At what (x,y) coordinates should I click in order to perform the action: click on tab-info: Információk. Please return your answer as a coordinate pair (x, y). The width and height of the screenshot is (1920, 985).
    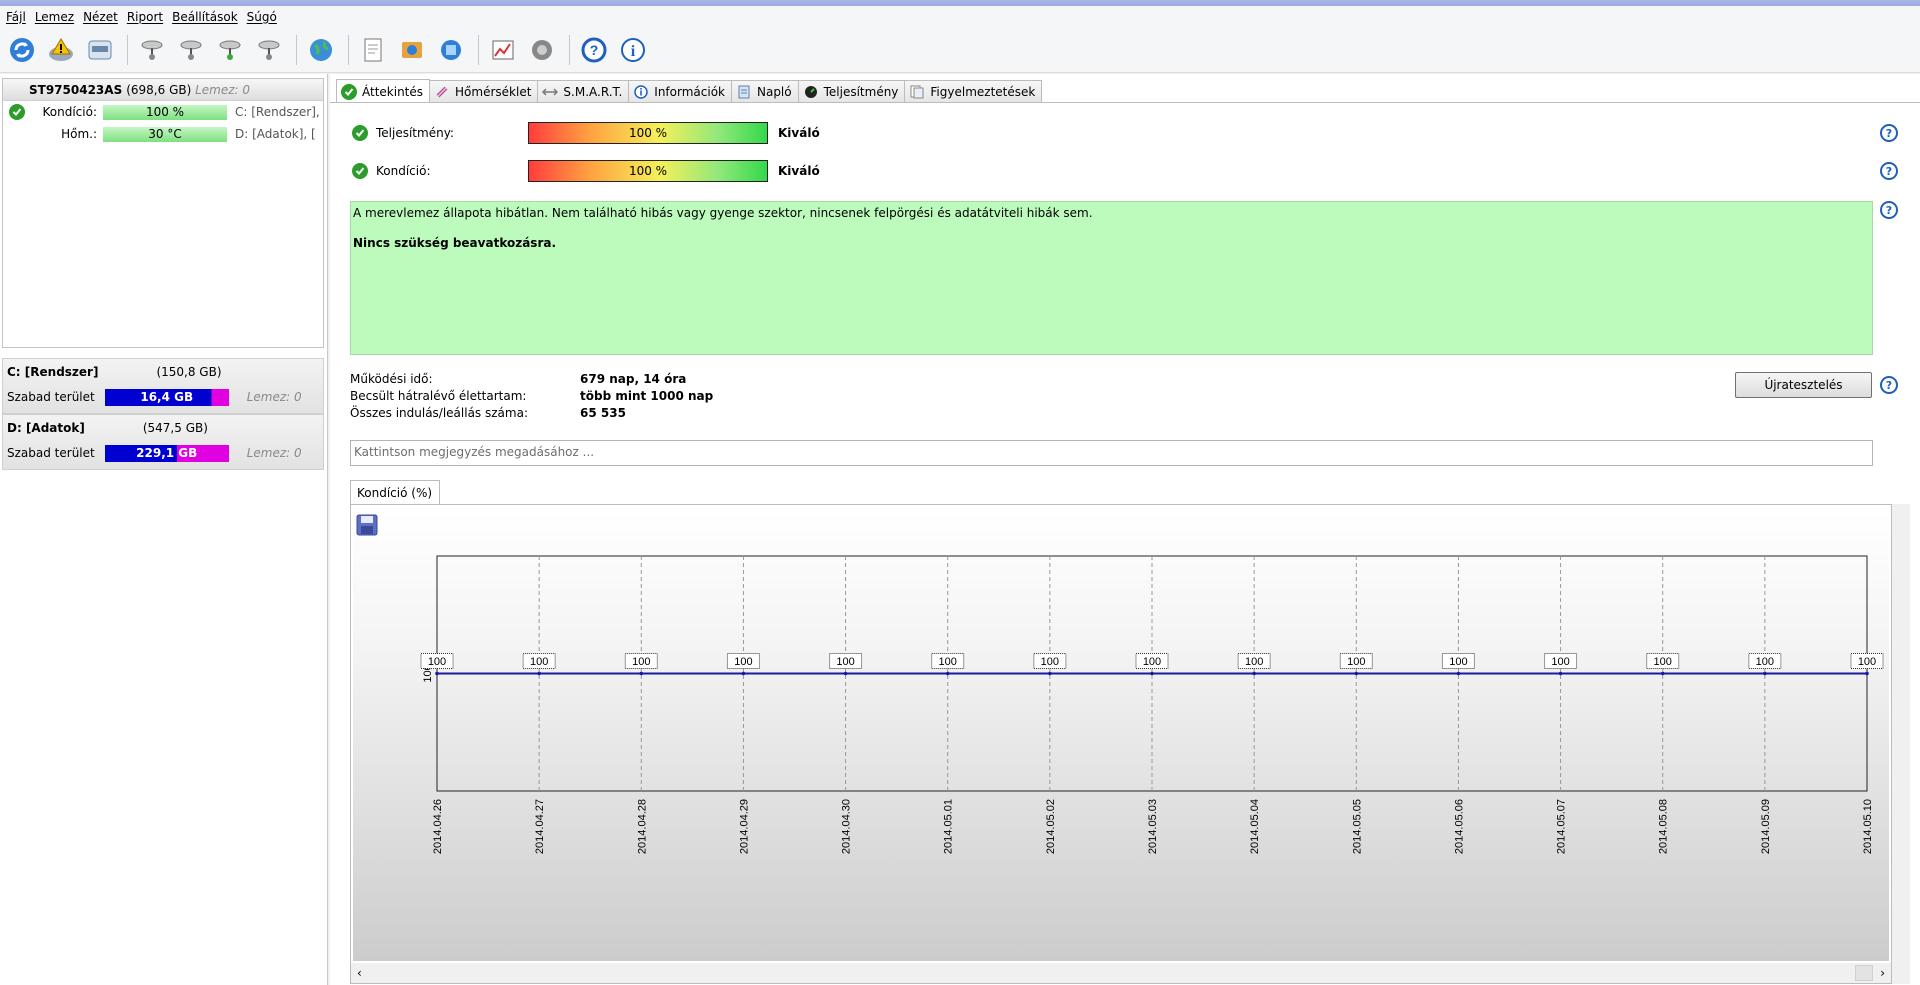
    Looking at the image, I should click on (680, 91).